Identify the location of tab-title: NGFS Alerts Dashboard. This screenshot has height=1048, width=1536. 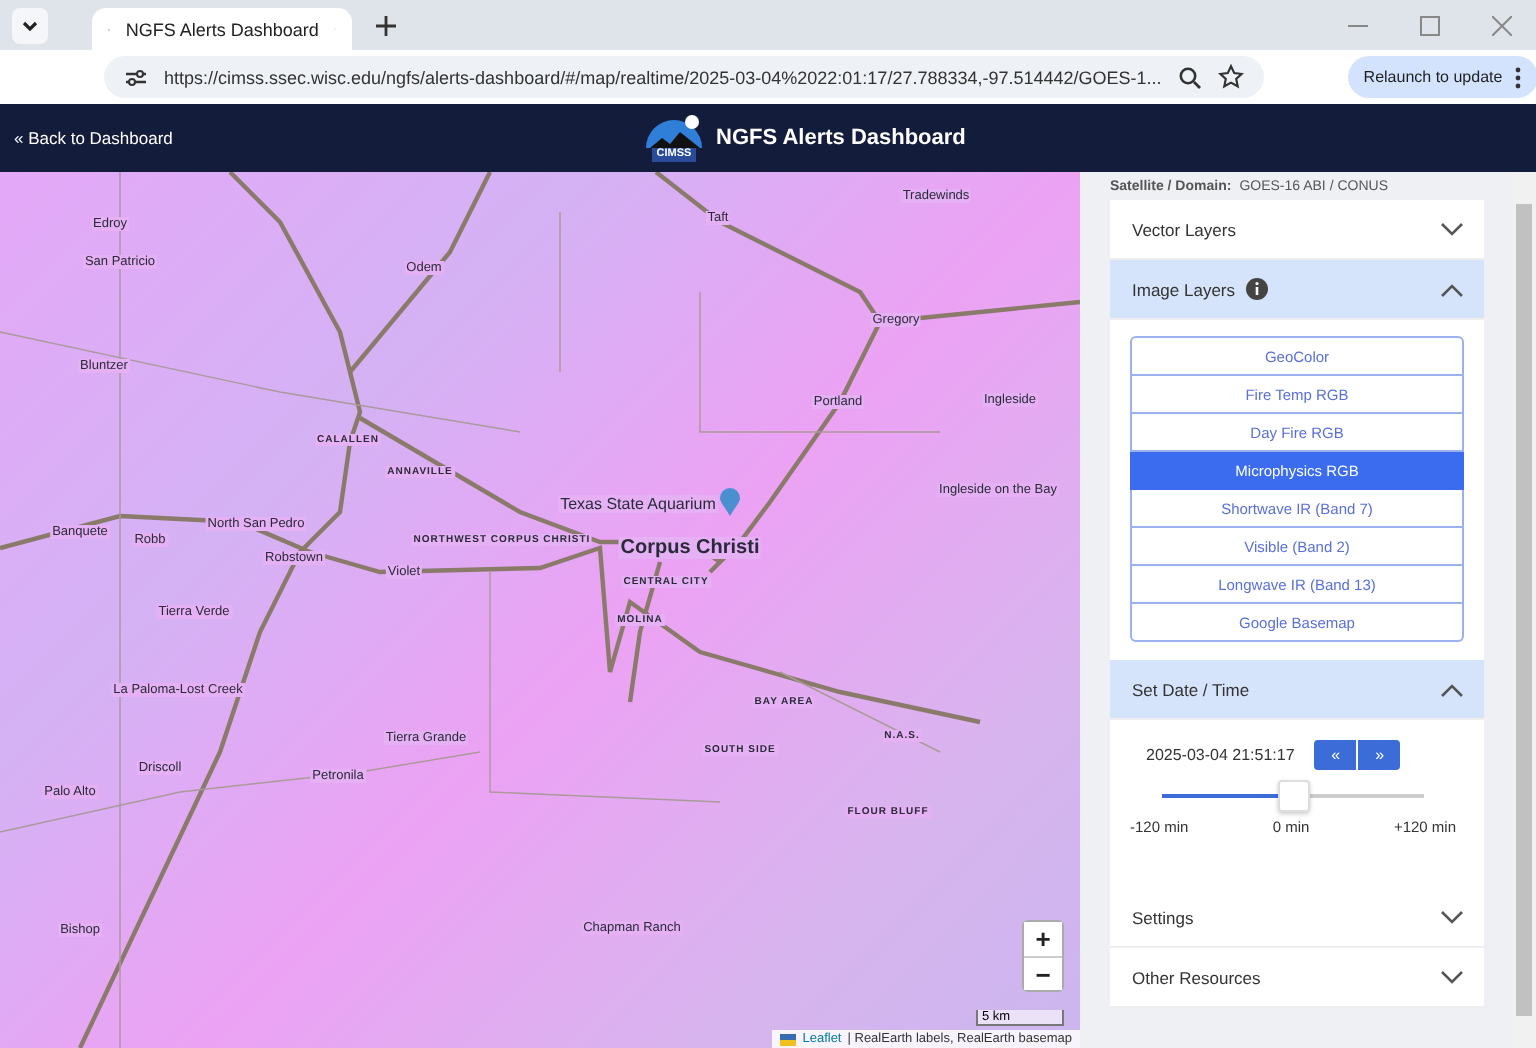
(222, 29).